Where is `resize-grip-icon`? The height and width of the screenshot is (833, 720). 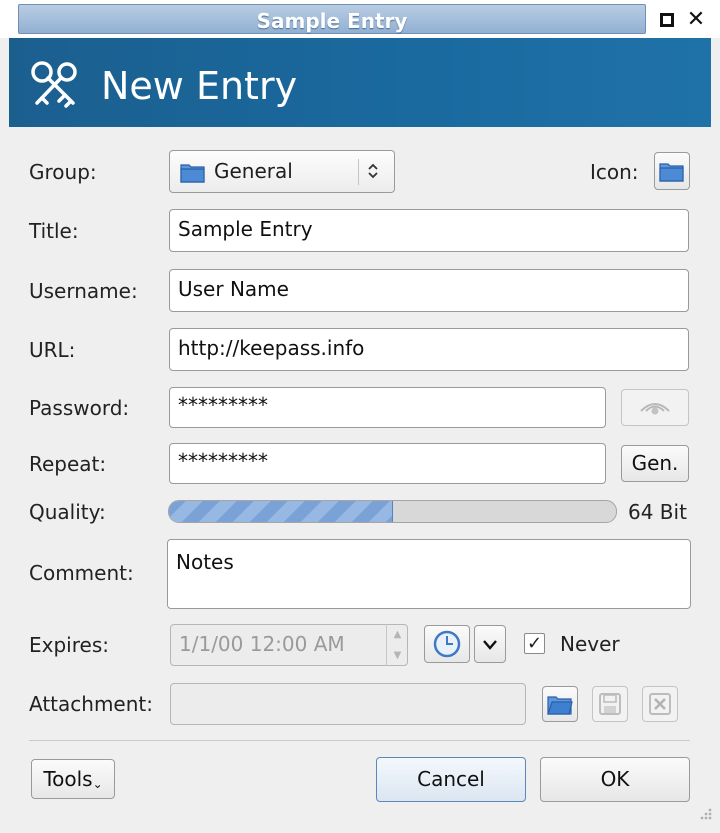 resize-grip-icon is located at coordinates (704, 816).